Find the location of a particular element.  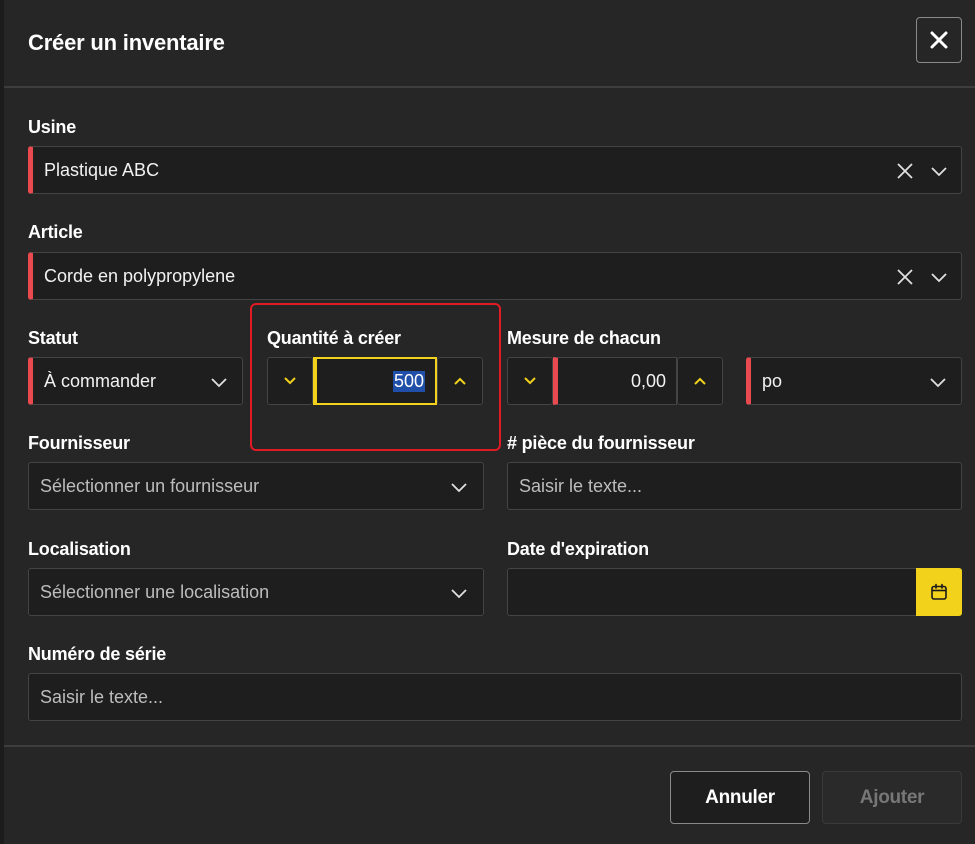

fournisseur-label: Fournisseur is located at coordinates (79, 443).